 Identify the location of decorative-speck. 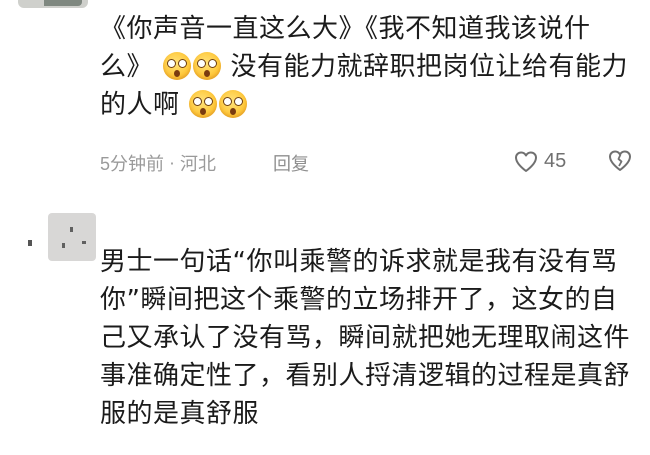
(30, 243).